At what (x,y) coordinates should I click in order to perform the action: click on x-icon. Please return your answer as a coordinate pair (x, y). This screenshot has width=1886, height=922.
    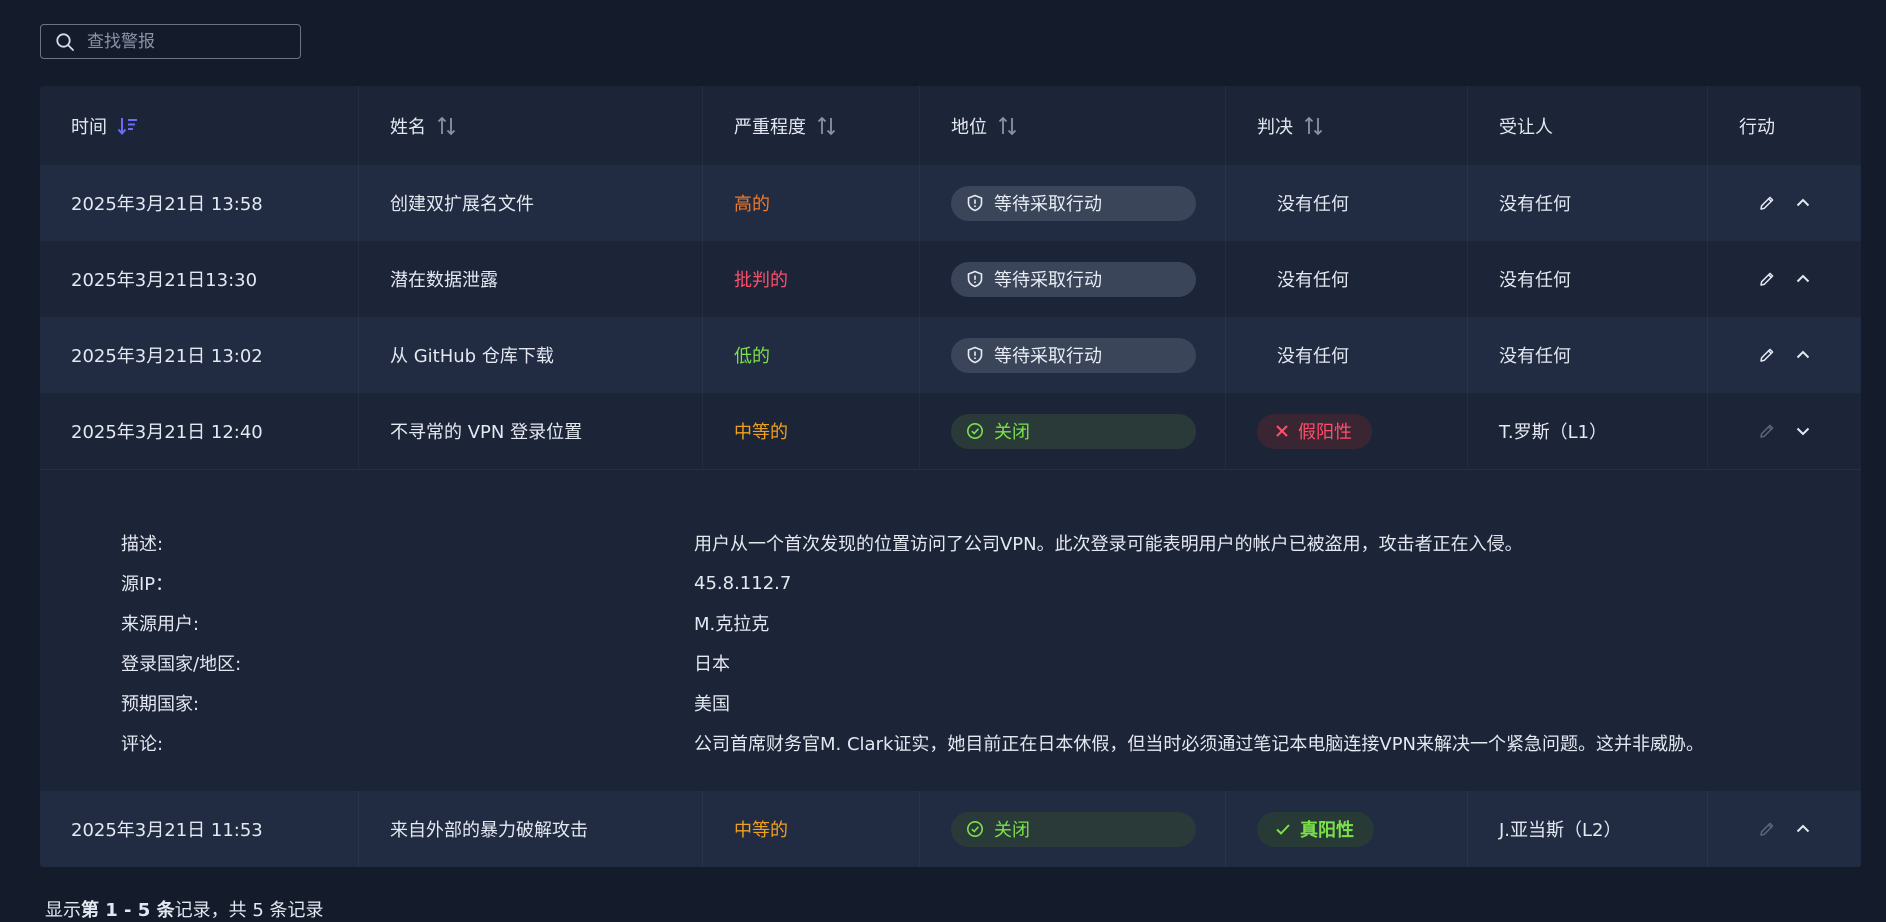
    Looking at the image, I should click on (1282, 431).